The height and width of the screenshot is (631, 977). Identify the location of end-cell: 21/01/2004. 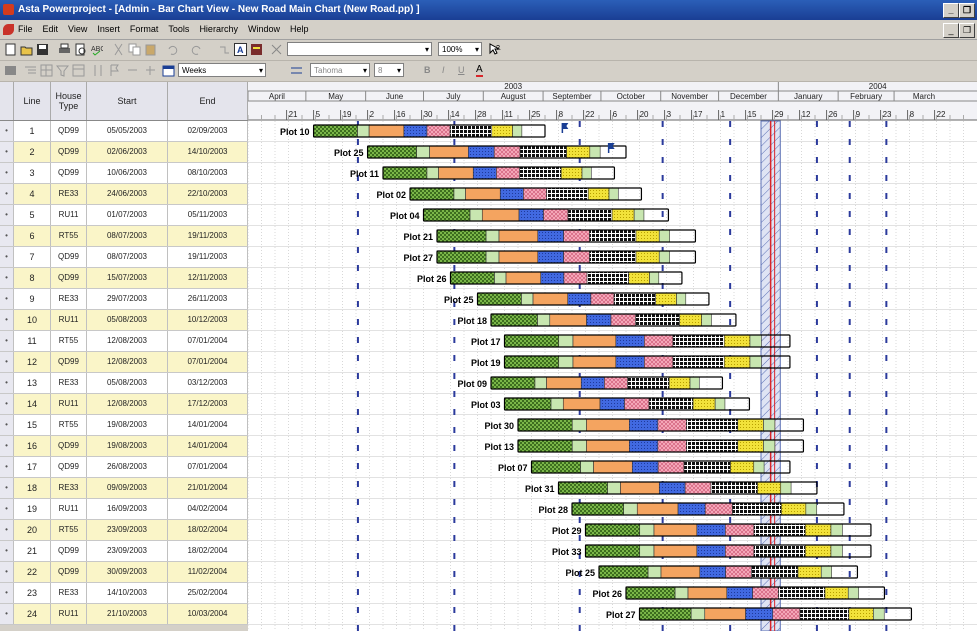
(208, 488).